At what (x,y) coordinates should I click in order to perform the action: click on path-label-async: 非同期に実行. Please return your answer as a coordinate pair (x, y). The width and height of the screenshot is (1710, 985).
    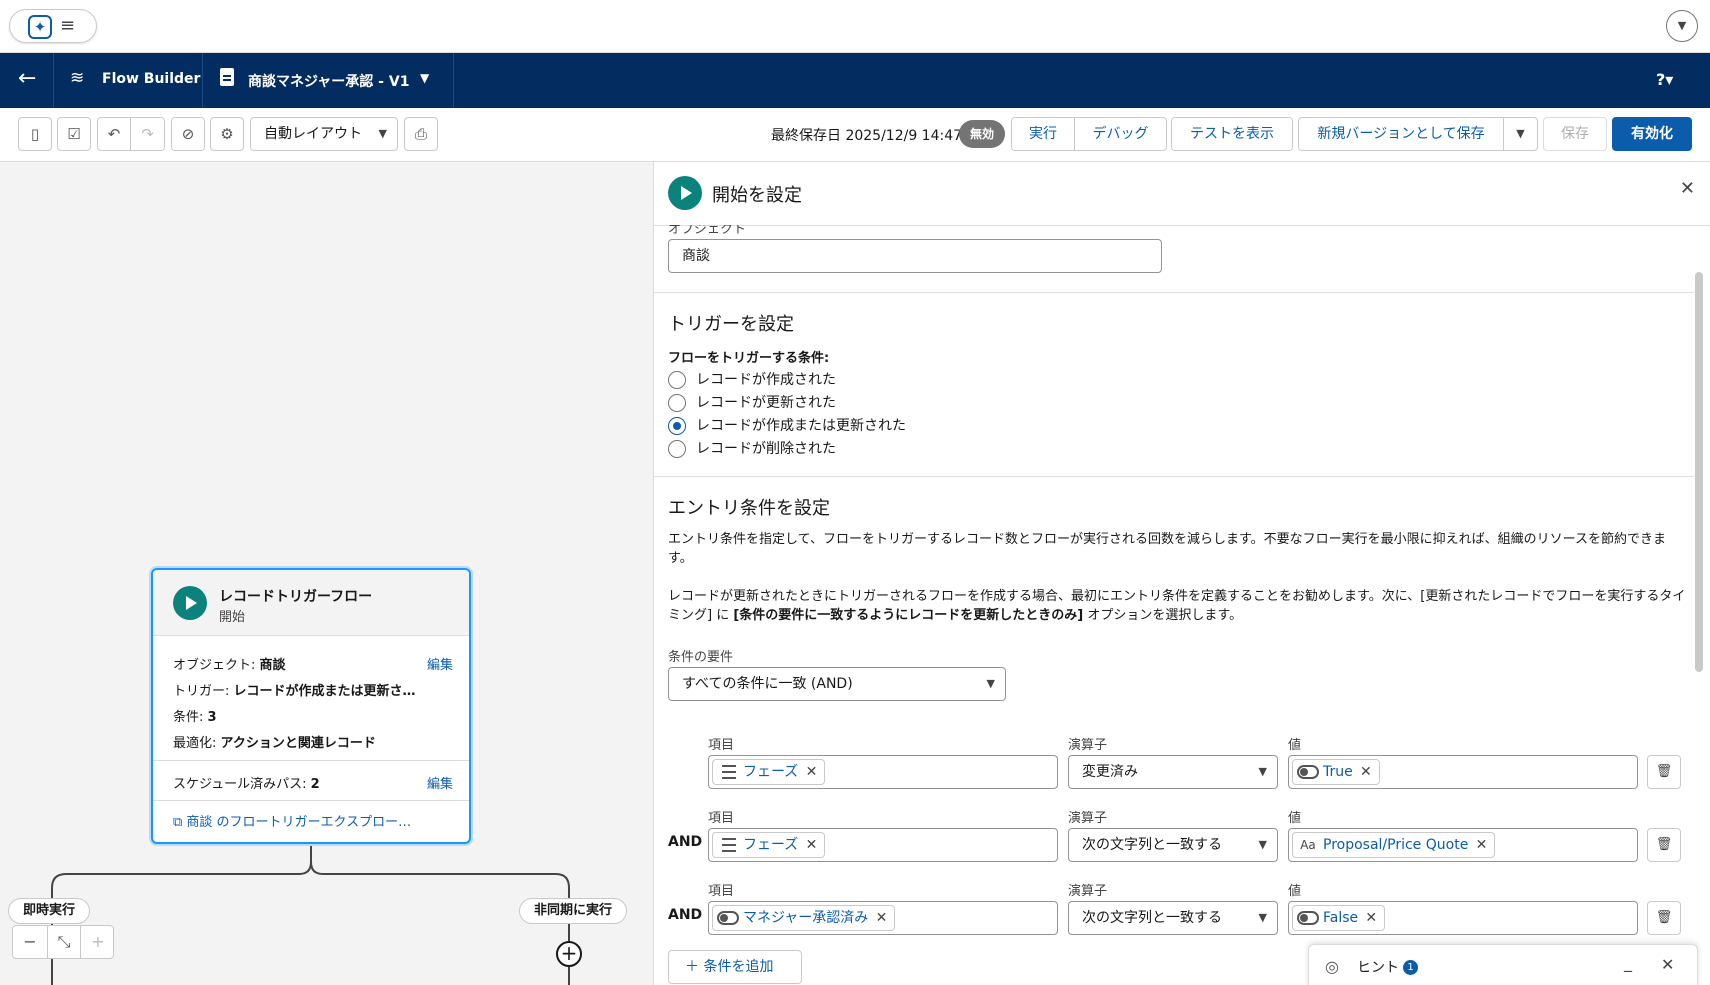
    Looking at the image, I should click on (573, 911).